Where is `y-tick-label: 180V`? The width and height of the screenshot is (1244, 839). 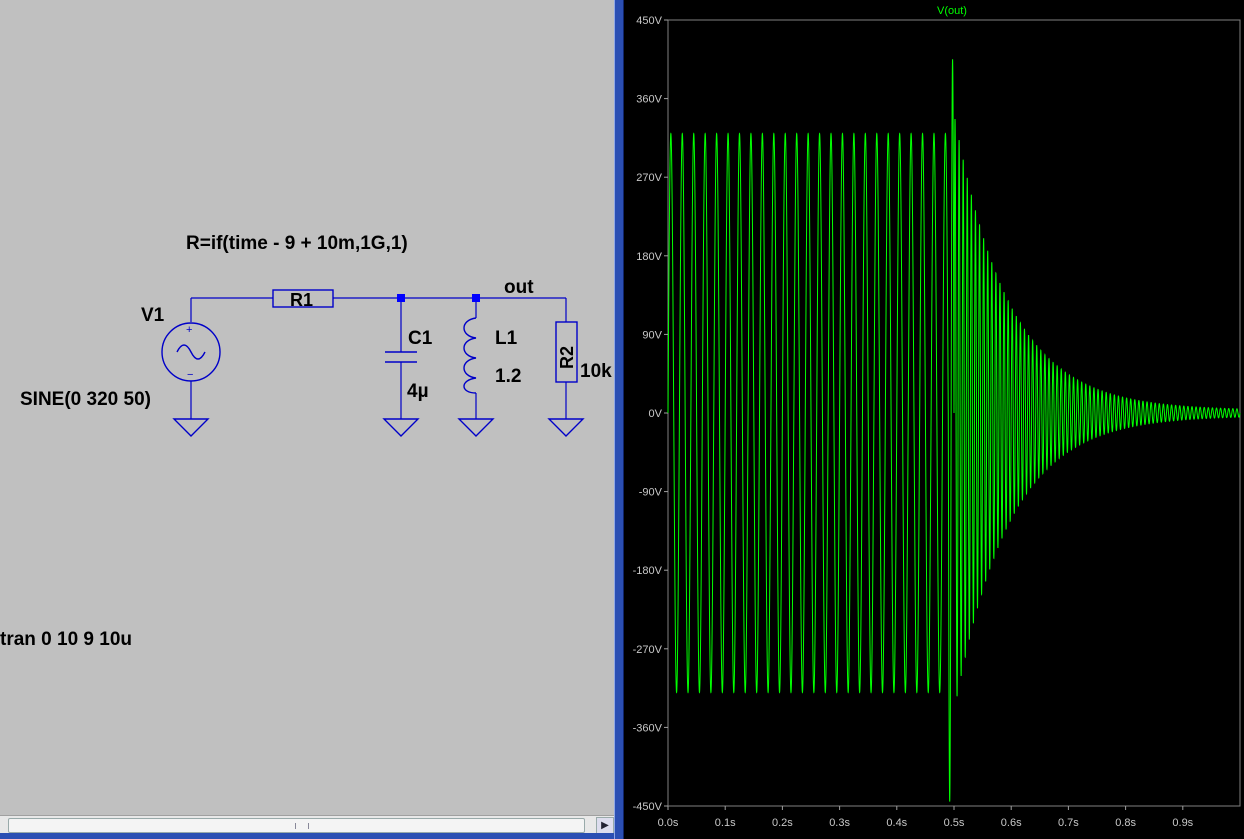
y-tick-label: 180V is located at coordinates (649, 257).